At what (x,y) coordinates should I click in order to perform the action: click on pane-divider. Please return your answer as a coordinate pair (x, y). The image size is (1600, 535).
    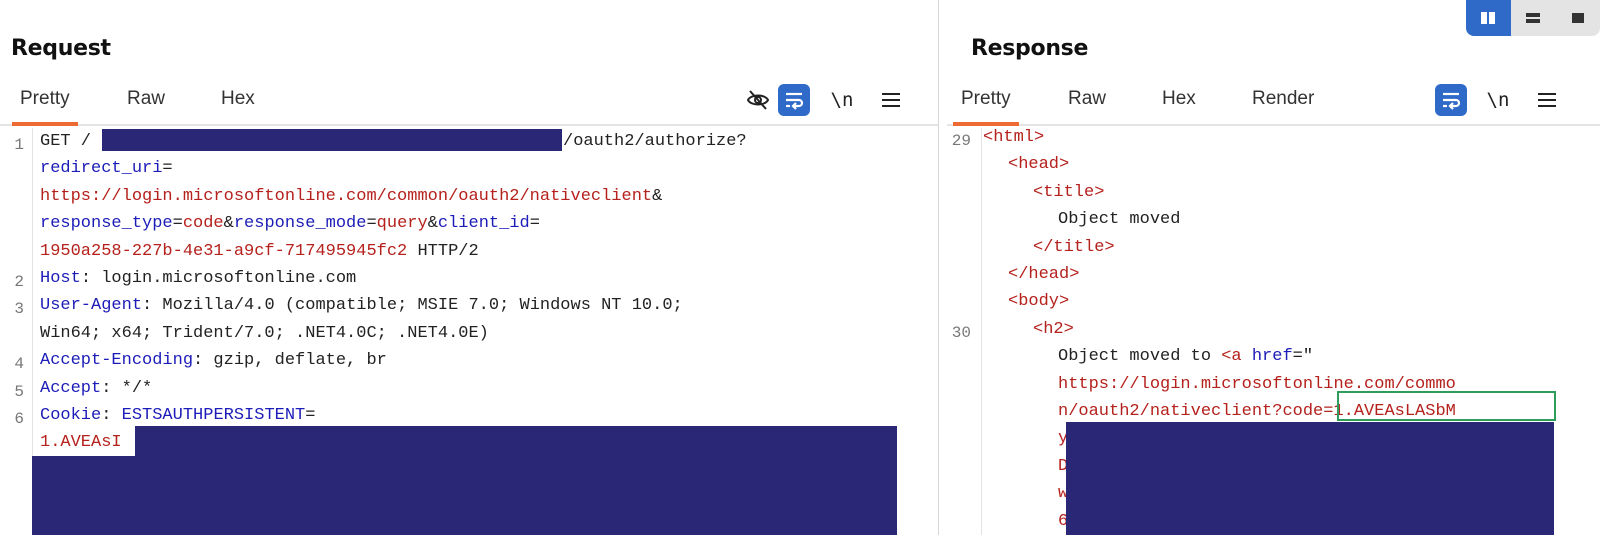
    Looking at the image, I should click on (942, 267).